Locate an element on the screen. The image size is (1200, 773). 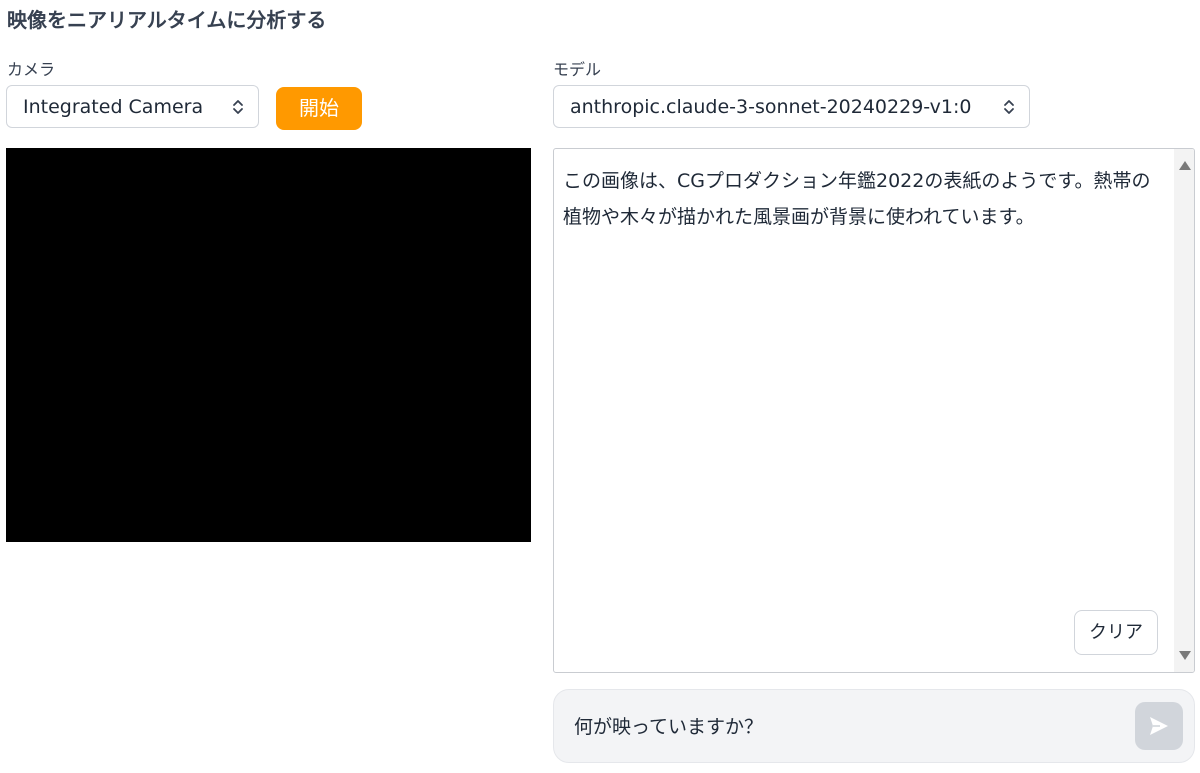
clear-button: クリア is located at coordinates (1116, 632).